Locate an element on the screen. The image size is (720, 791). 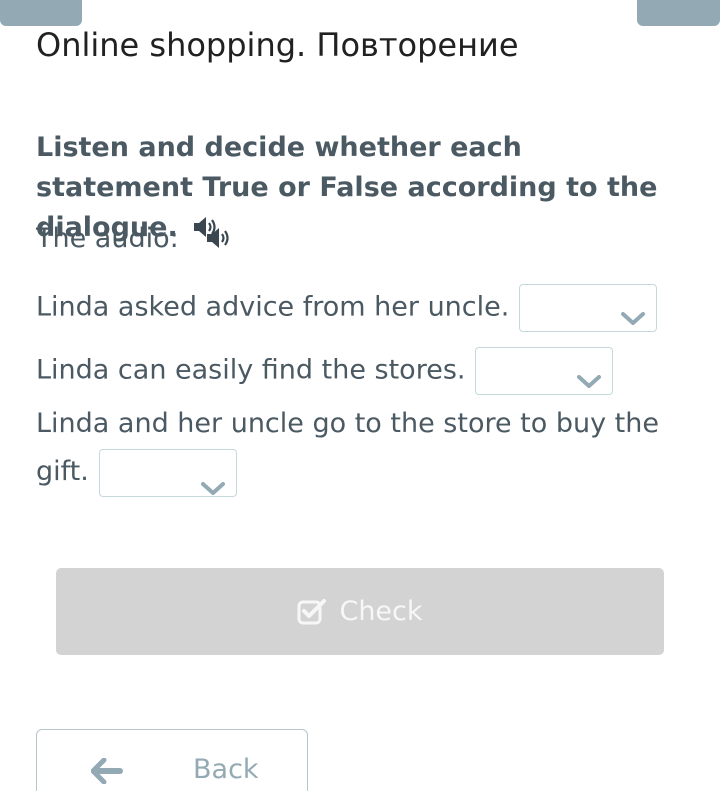
question-2: Linda can easily find the stores. is located at coordinates (325, 371).